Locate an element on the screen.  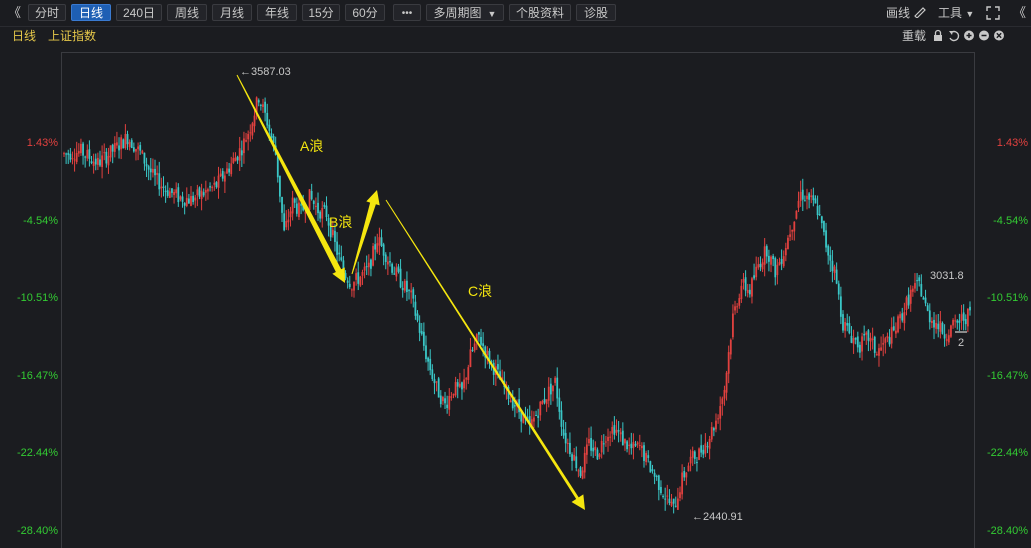
last-price-label: 3031.8 is located at coordinates (947, 276).